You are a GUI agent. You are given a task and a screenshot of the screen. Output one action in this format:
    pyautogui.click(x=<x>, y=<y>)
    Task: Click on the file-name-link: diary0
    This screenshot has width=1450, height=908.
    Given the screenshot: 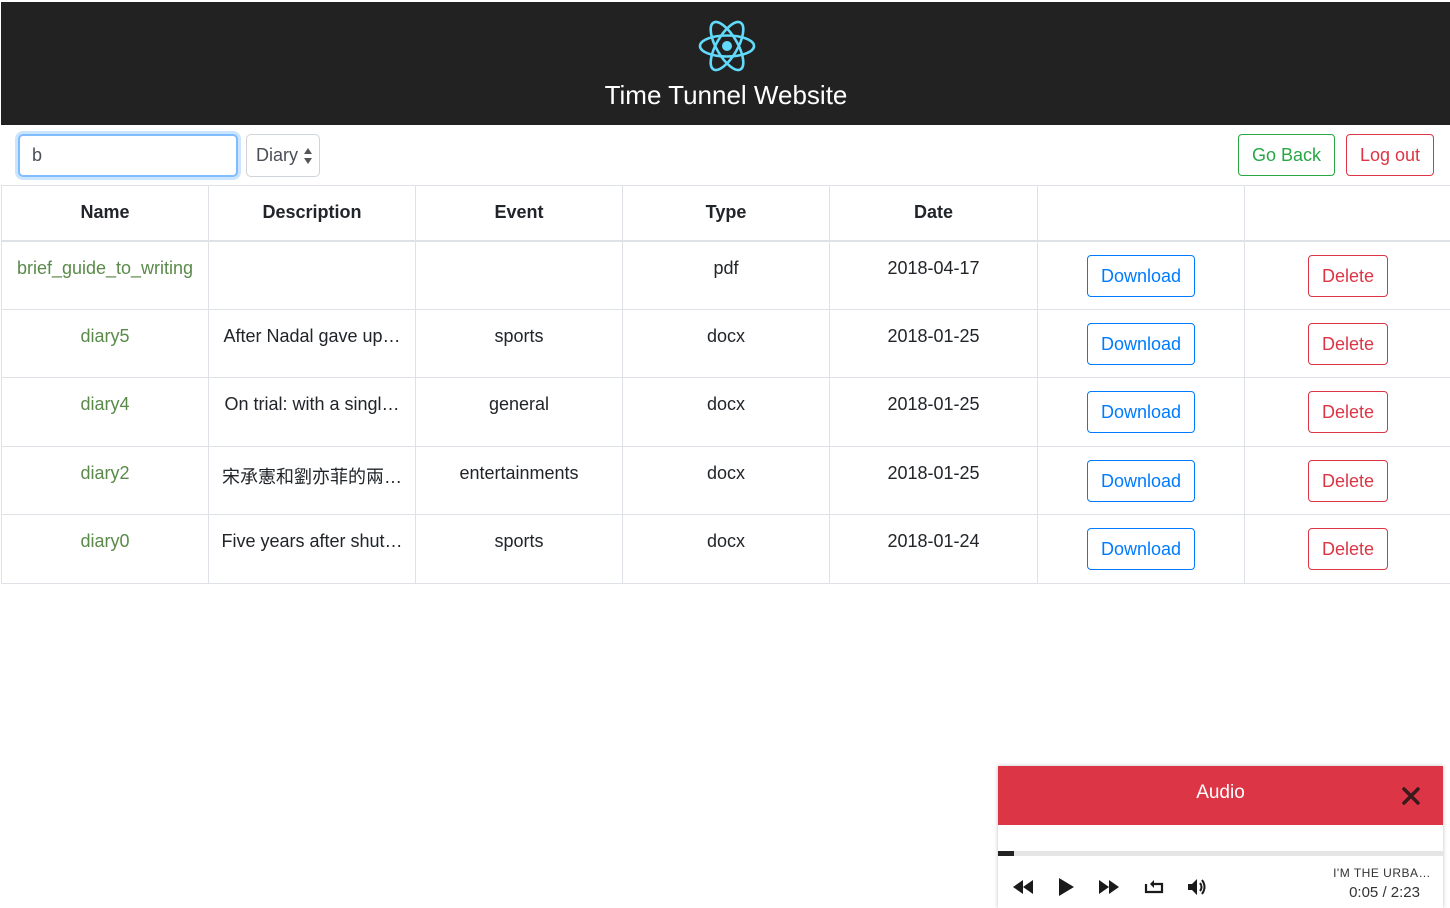 What is the action you would take?
    pyautogui.click(x=105, y=549)
    